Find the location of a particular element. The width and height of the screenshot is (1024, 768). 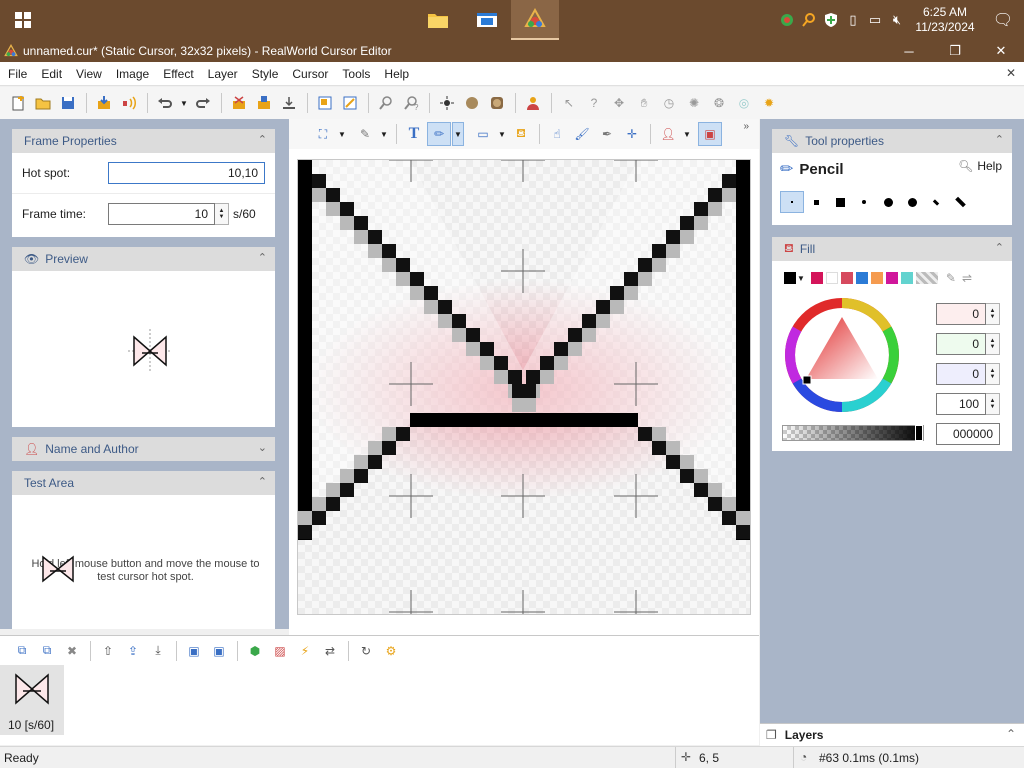

channel-red-spinner: ▲ ▼ is located at coordinates (993, 314).